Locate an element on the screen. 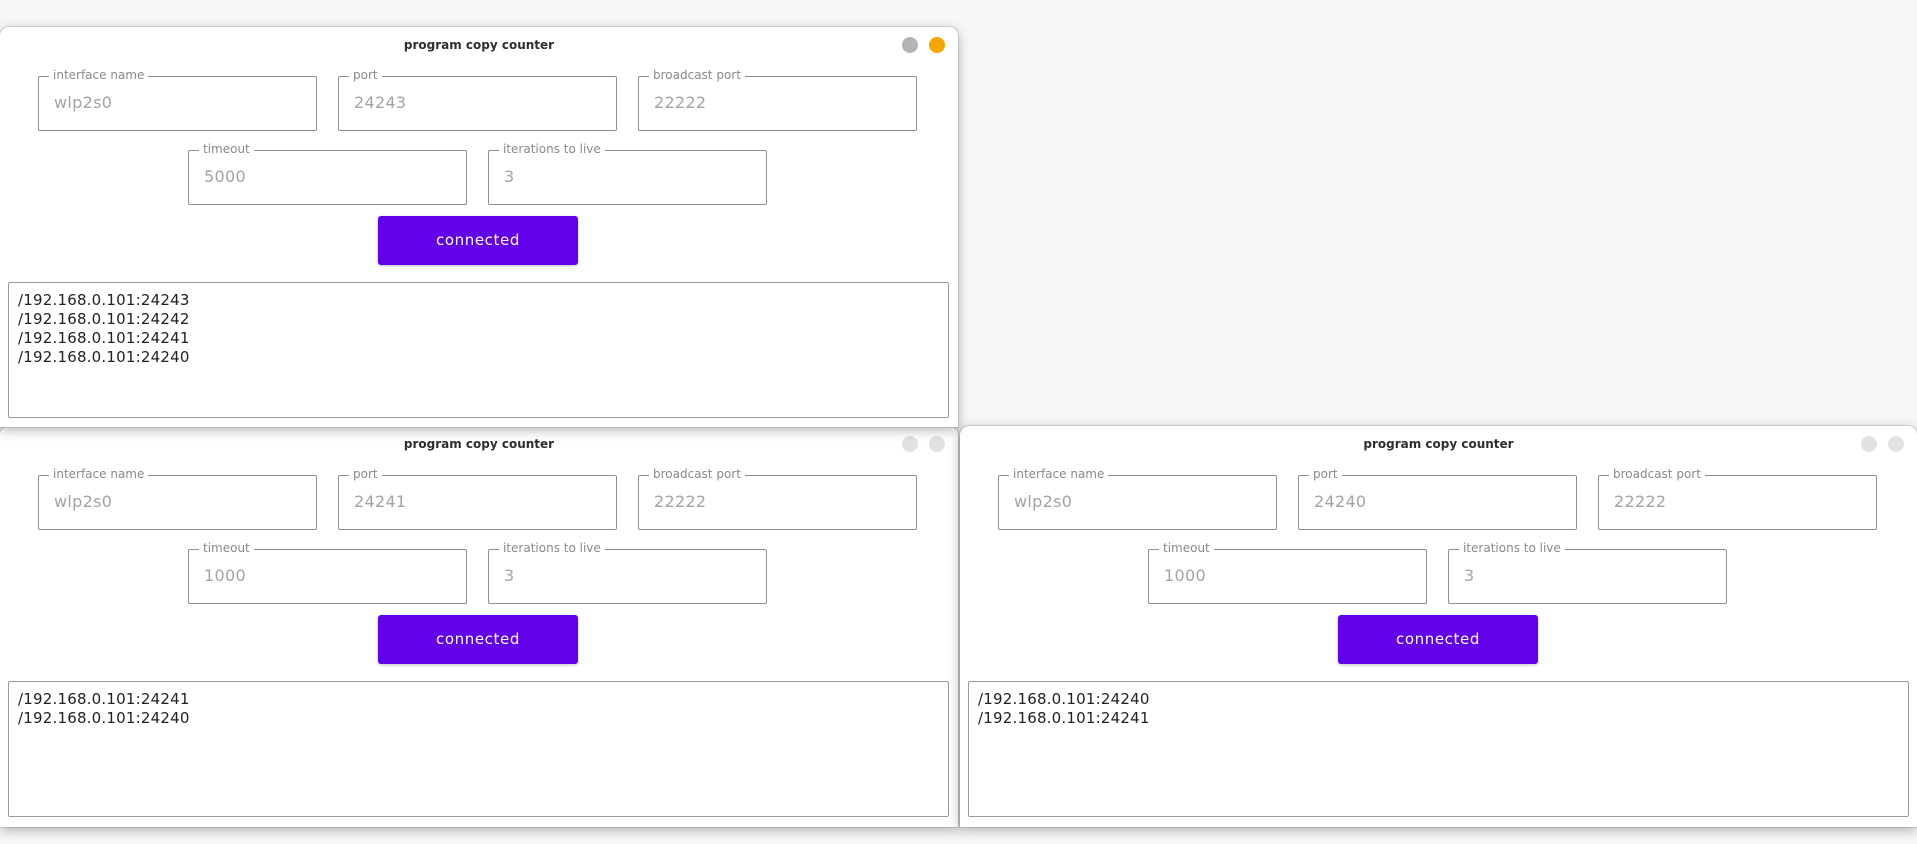  port-field: port 24240 is located at coordinates (1437, 498).